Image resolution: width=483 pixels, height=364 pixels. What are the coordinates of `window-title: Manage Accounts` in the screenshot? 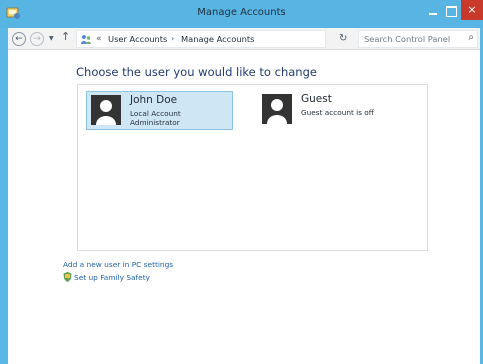 It's located at (241, 12).